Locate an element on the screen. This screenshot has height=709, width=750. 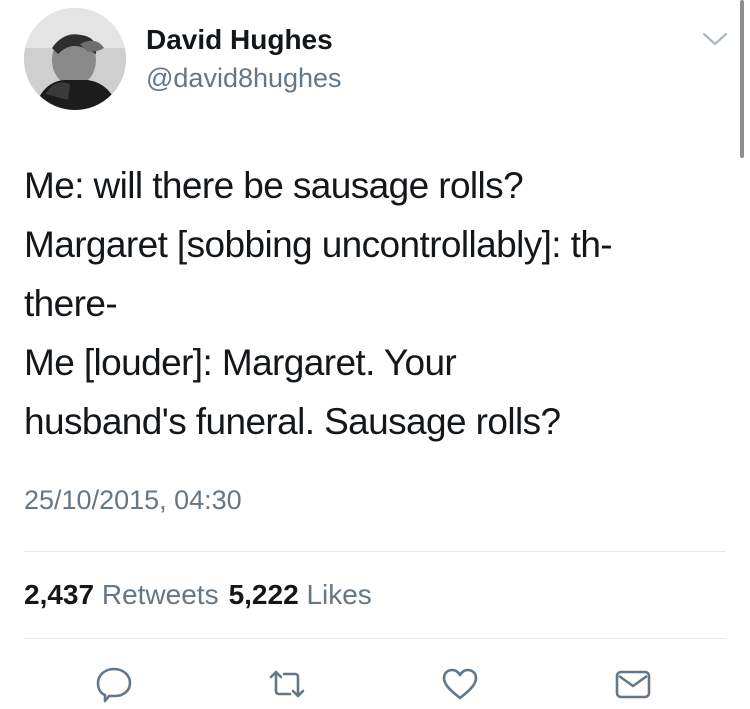
scrollbar is located at coordinates (742, 79).